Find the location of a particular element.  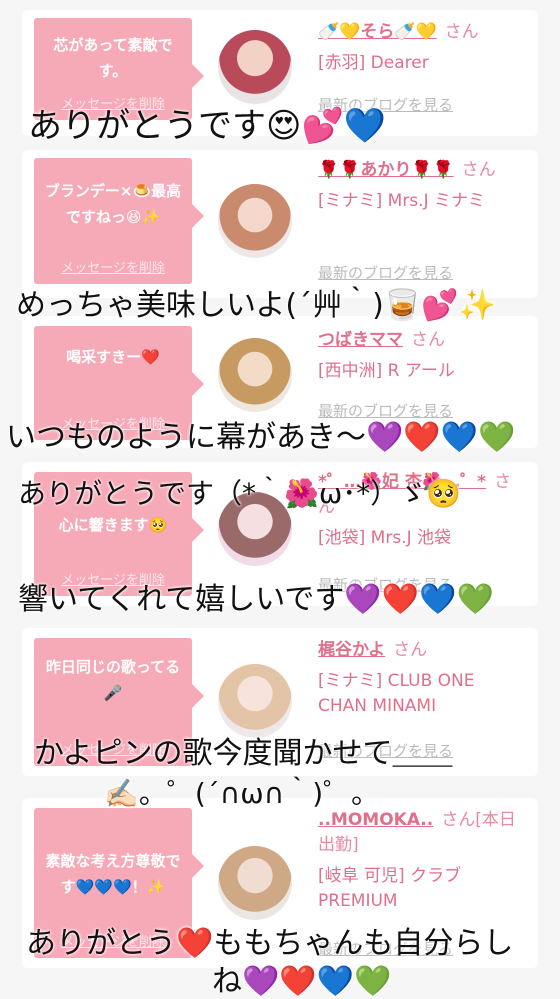

sender-name-line: つばきママ さん is located at coordinates (420, 340).